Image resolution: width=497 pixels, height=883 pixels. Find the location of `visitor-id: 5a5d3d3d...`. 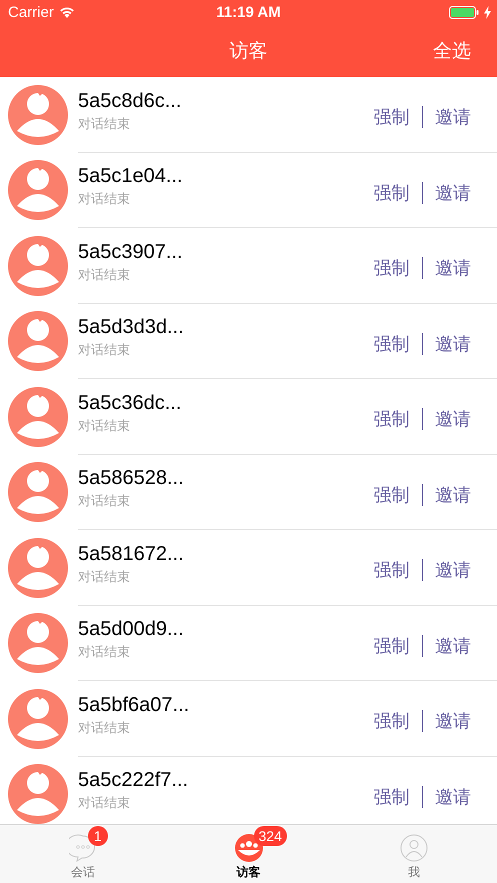

visitor-id: 5a5d3d3d... is located at coordinates (131, 328).